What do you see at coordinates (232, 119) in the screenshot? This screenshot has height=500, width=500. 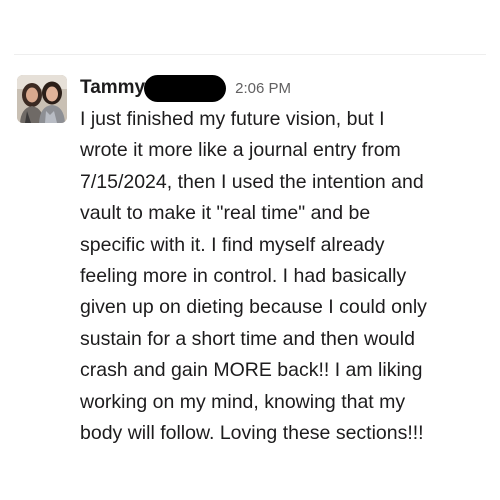 I see `message-line: I just finished my future vision, but I` at bounding box center [232, 119].